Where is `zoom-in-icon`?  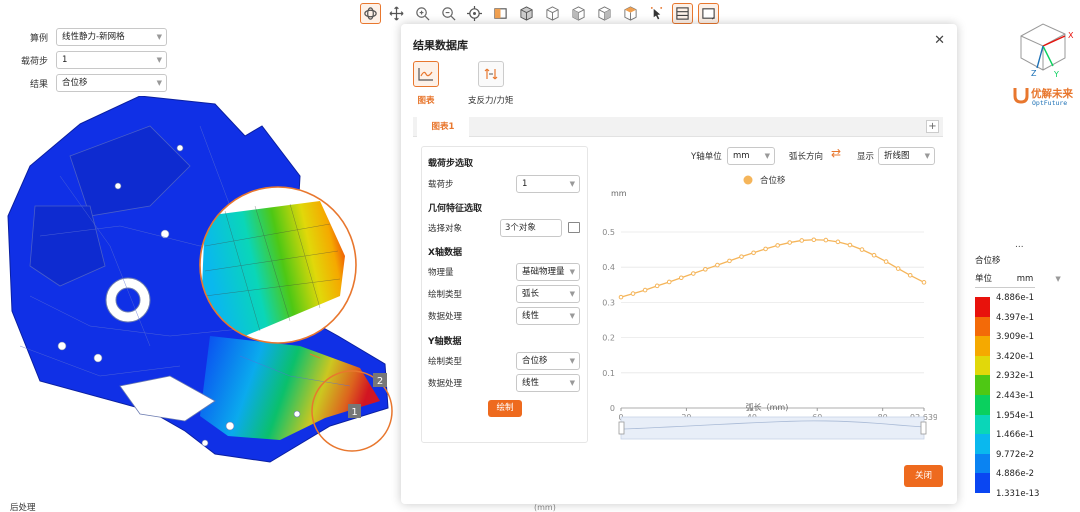 zoom-in-icon is located at coordinates (422, 13).